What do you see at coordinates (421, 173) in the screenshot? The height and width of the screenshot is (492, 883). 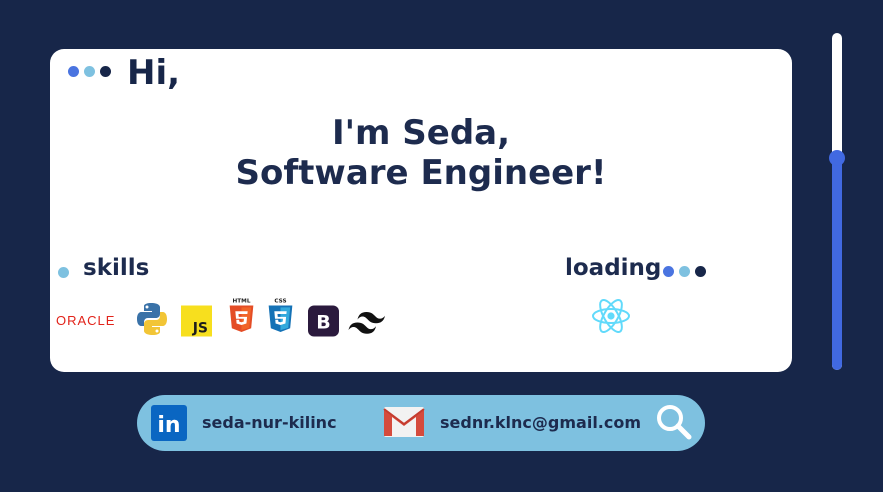 I see `headline-line-2: Software Engineer!` at bounding box center [421, 173].